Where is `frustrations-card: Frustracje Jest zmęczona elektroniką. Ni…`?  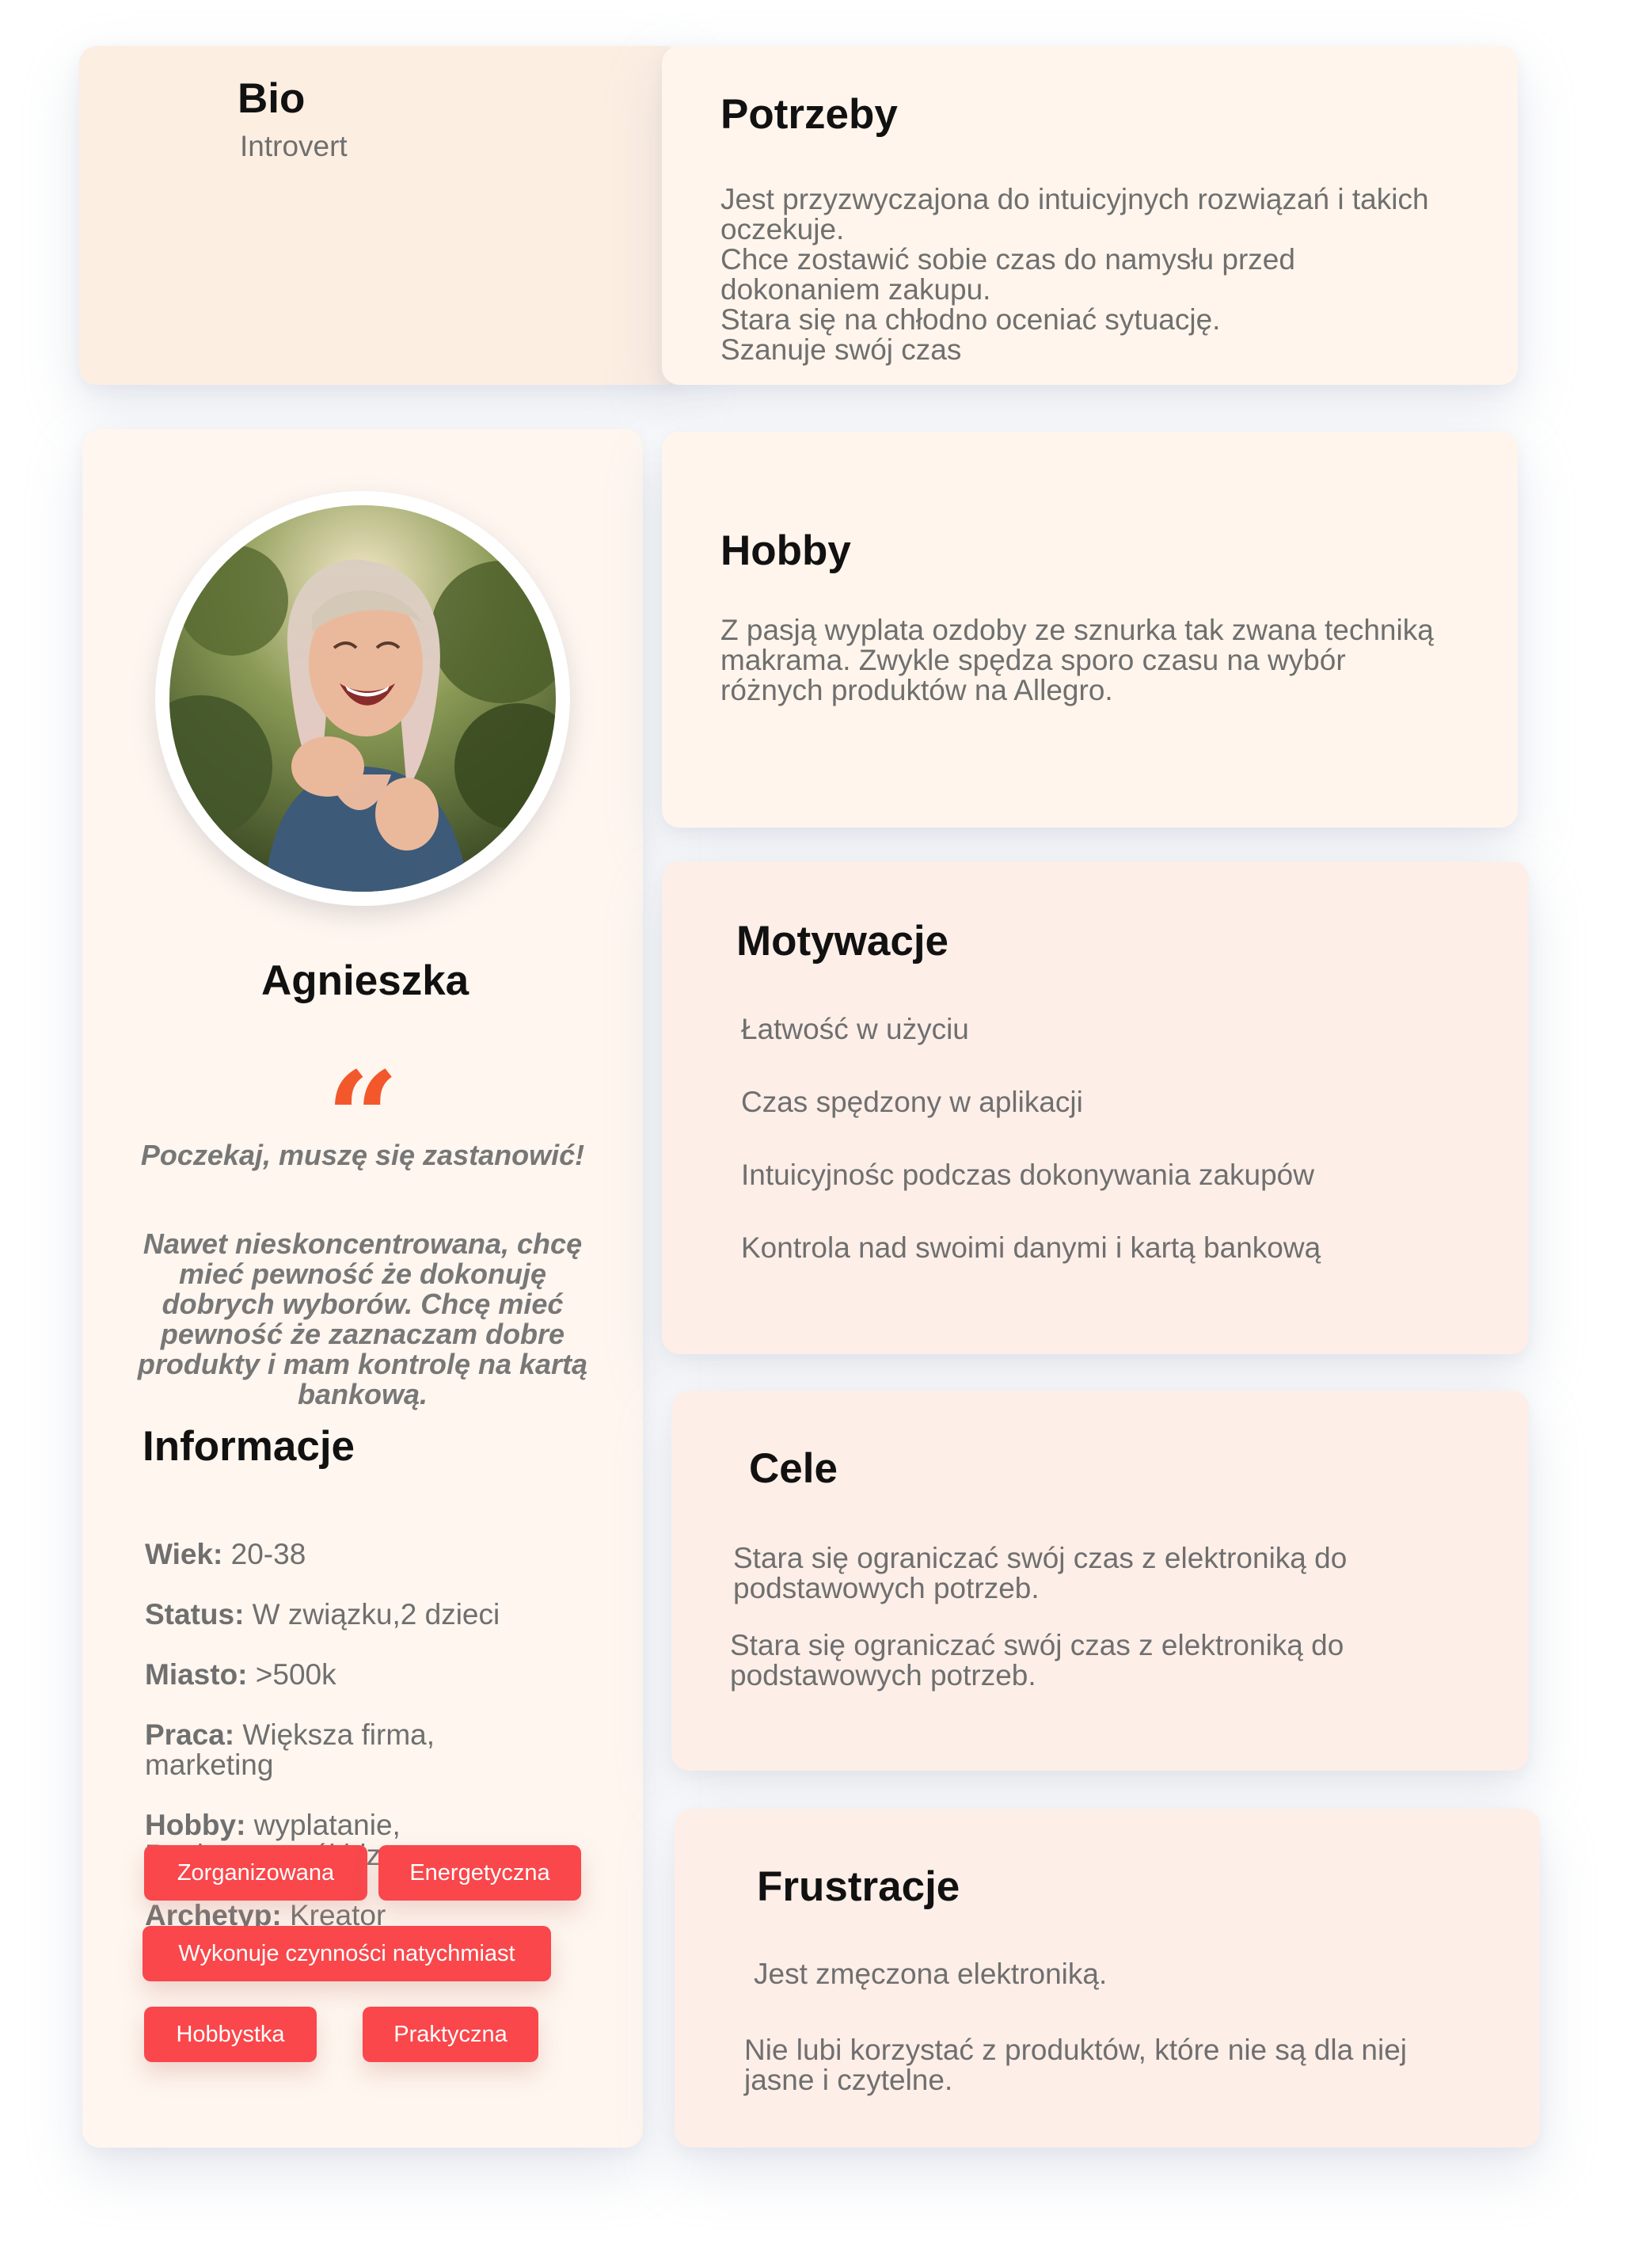 frustrations-card: Frustracje Jest zmęczona elektroniką. Ni… is located at coordinates (1108, 1978).